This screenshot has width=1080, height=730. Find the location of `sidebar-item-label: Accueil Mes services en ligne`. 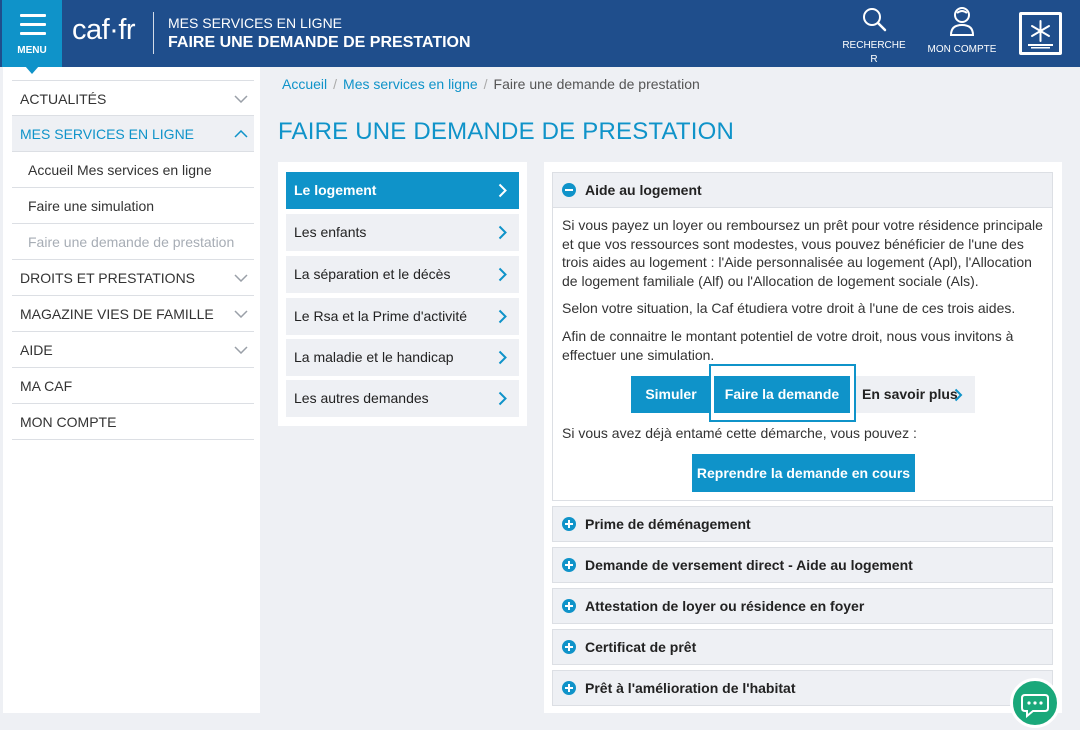

sidebar-item-label: Accueil Mes services en ligne is located at coordinates (120, 170).